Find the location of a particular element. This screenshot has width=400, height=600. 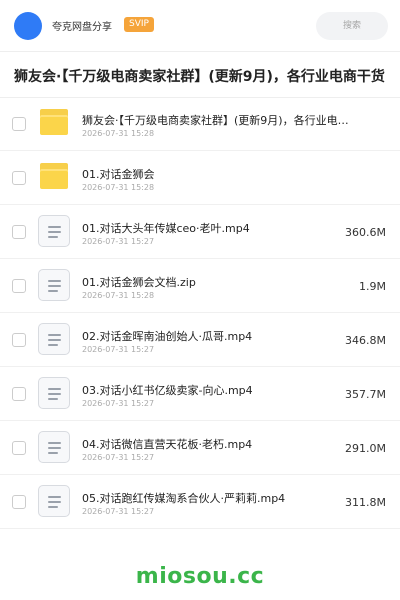

page-title: 狮友会·【千万级电商卖家社群】(更新9月)，各行业电商干货 is located at coordinates (199, 77).